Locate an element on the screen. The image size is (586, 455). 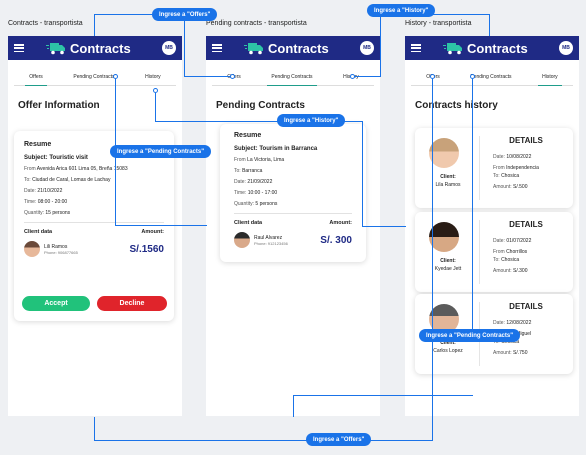
annotation-to-history-mid: Ingrese a "History" is located at coordinates (311, 120).